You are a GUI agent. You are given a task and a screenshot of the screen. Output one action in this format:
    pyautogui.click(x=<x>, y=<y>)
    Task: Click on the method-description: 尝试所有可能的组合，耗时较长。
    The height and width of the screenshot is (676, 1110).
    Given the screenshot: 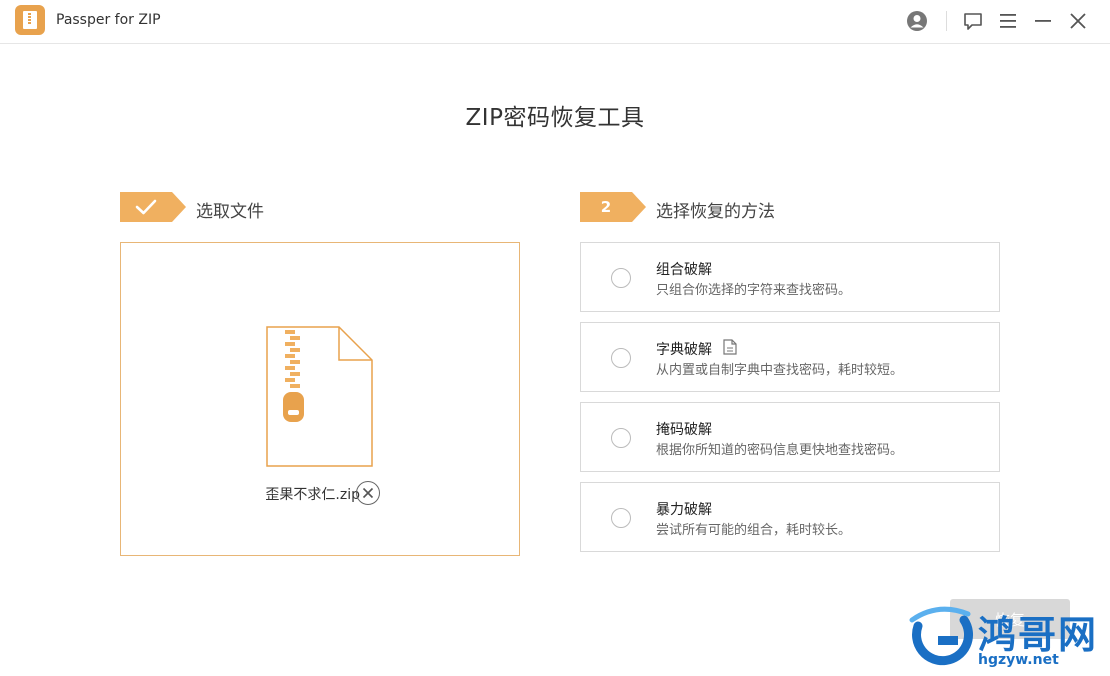 What is the action you would take?
    pyautogui.click(x=754, y=530)
    